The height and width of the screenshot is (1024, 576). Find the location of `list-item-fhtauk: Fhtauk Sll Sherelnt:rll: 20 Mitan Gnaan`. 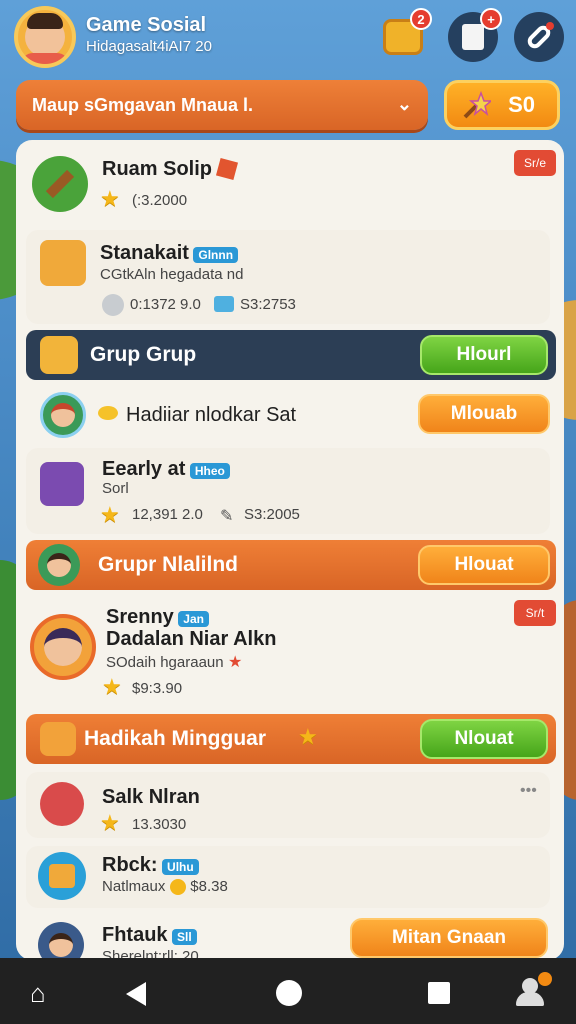

list-item-fhtauk: Fhtauk Sll Sherelnt:rll: 20 Mitan Gnaan is located at coordinates (288, 936).